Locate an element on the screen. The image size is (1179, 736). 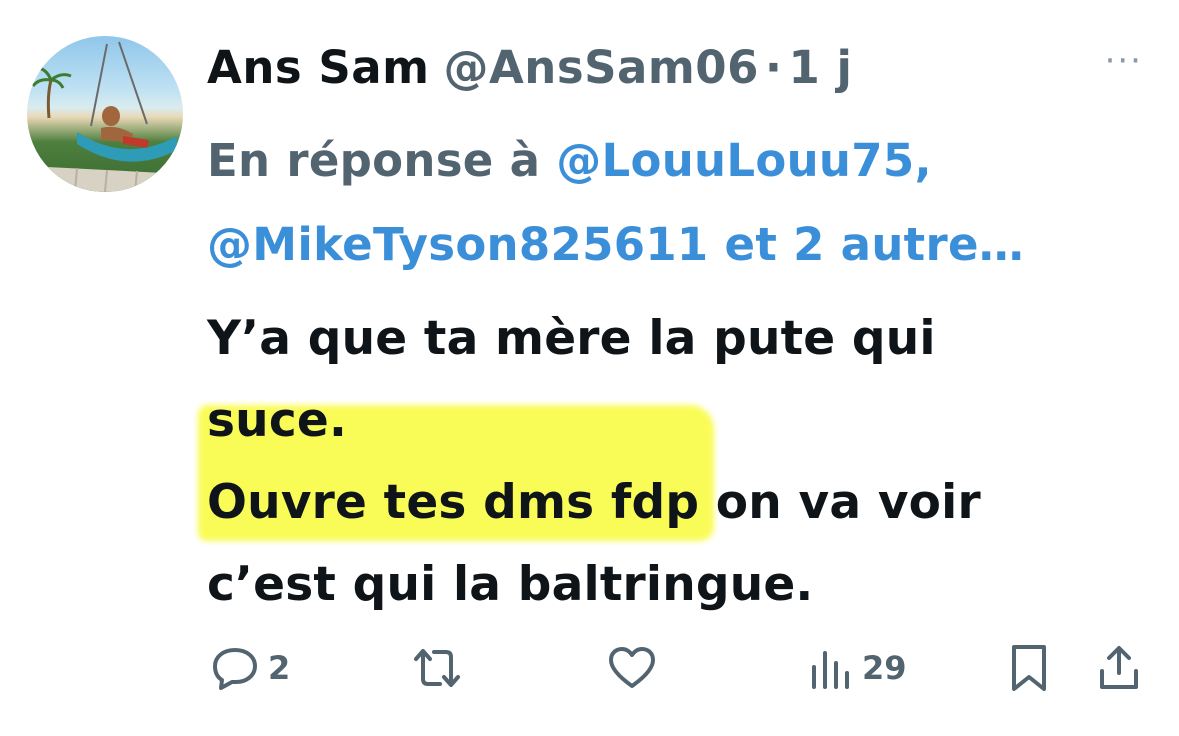
reply-count: 2 is located at coordinates (279, 668).